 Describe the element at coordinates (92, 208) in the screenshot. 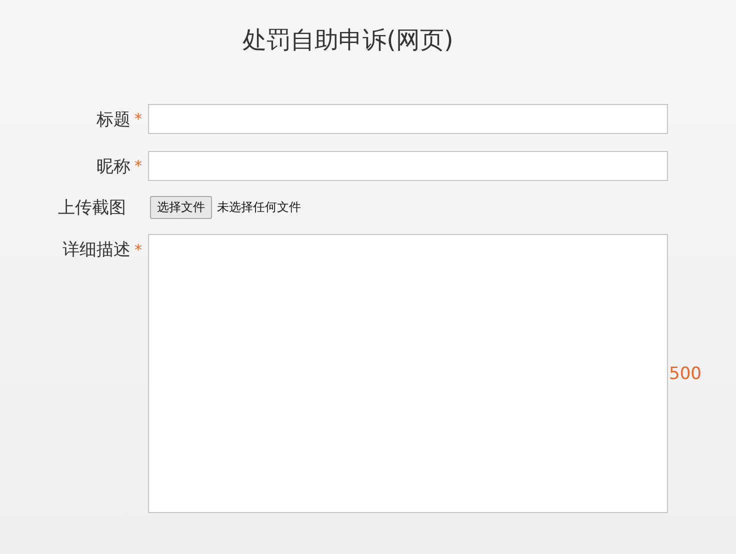

I see `field-label: 上传截图` at that location.